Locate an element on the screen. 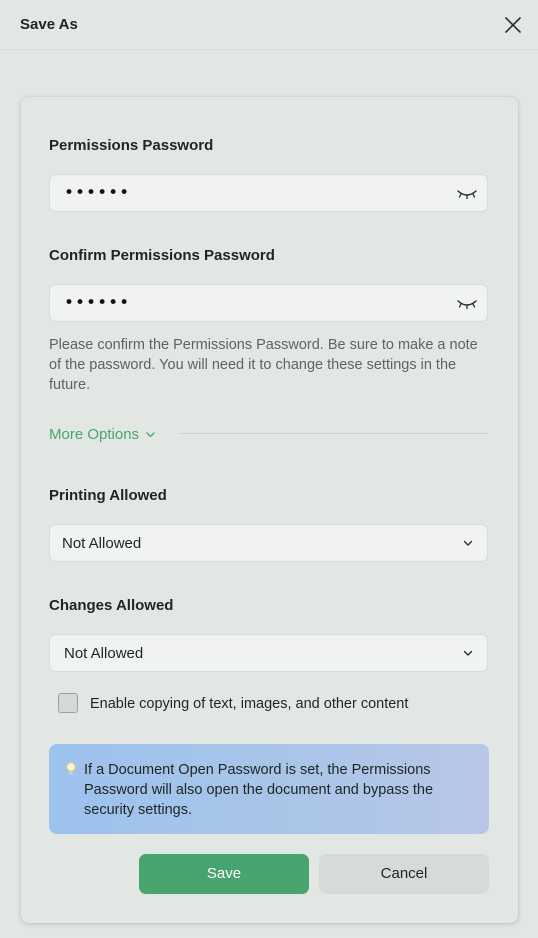  confirm-password-field: •••••• is located at coordinates (268, 303).